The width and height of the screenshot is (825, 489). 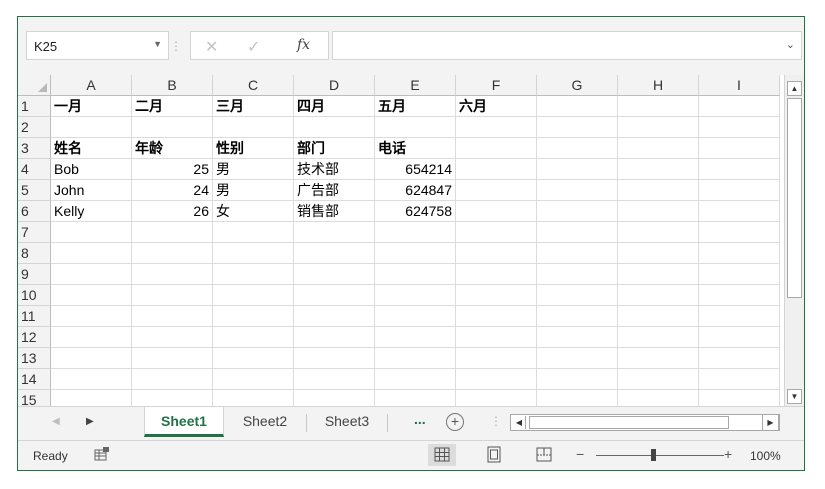 I want to click on zoom-slider-thumb, so click(x=653, y=455).